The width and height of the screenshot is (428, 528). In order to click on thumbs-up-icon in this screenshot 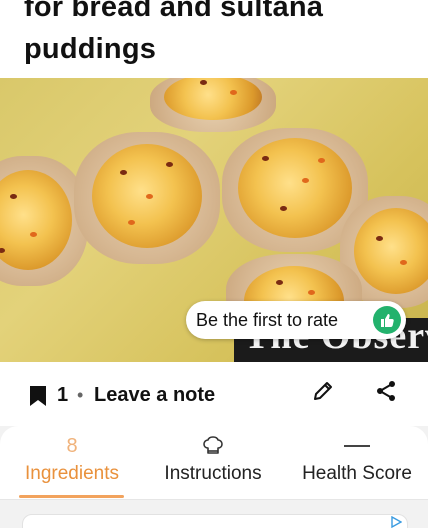, I will do `click(387, 320)`.